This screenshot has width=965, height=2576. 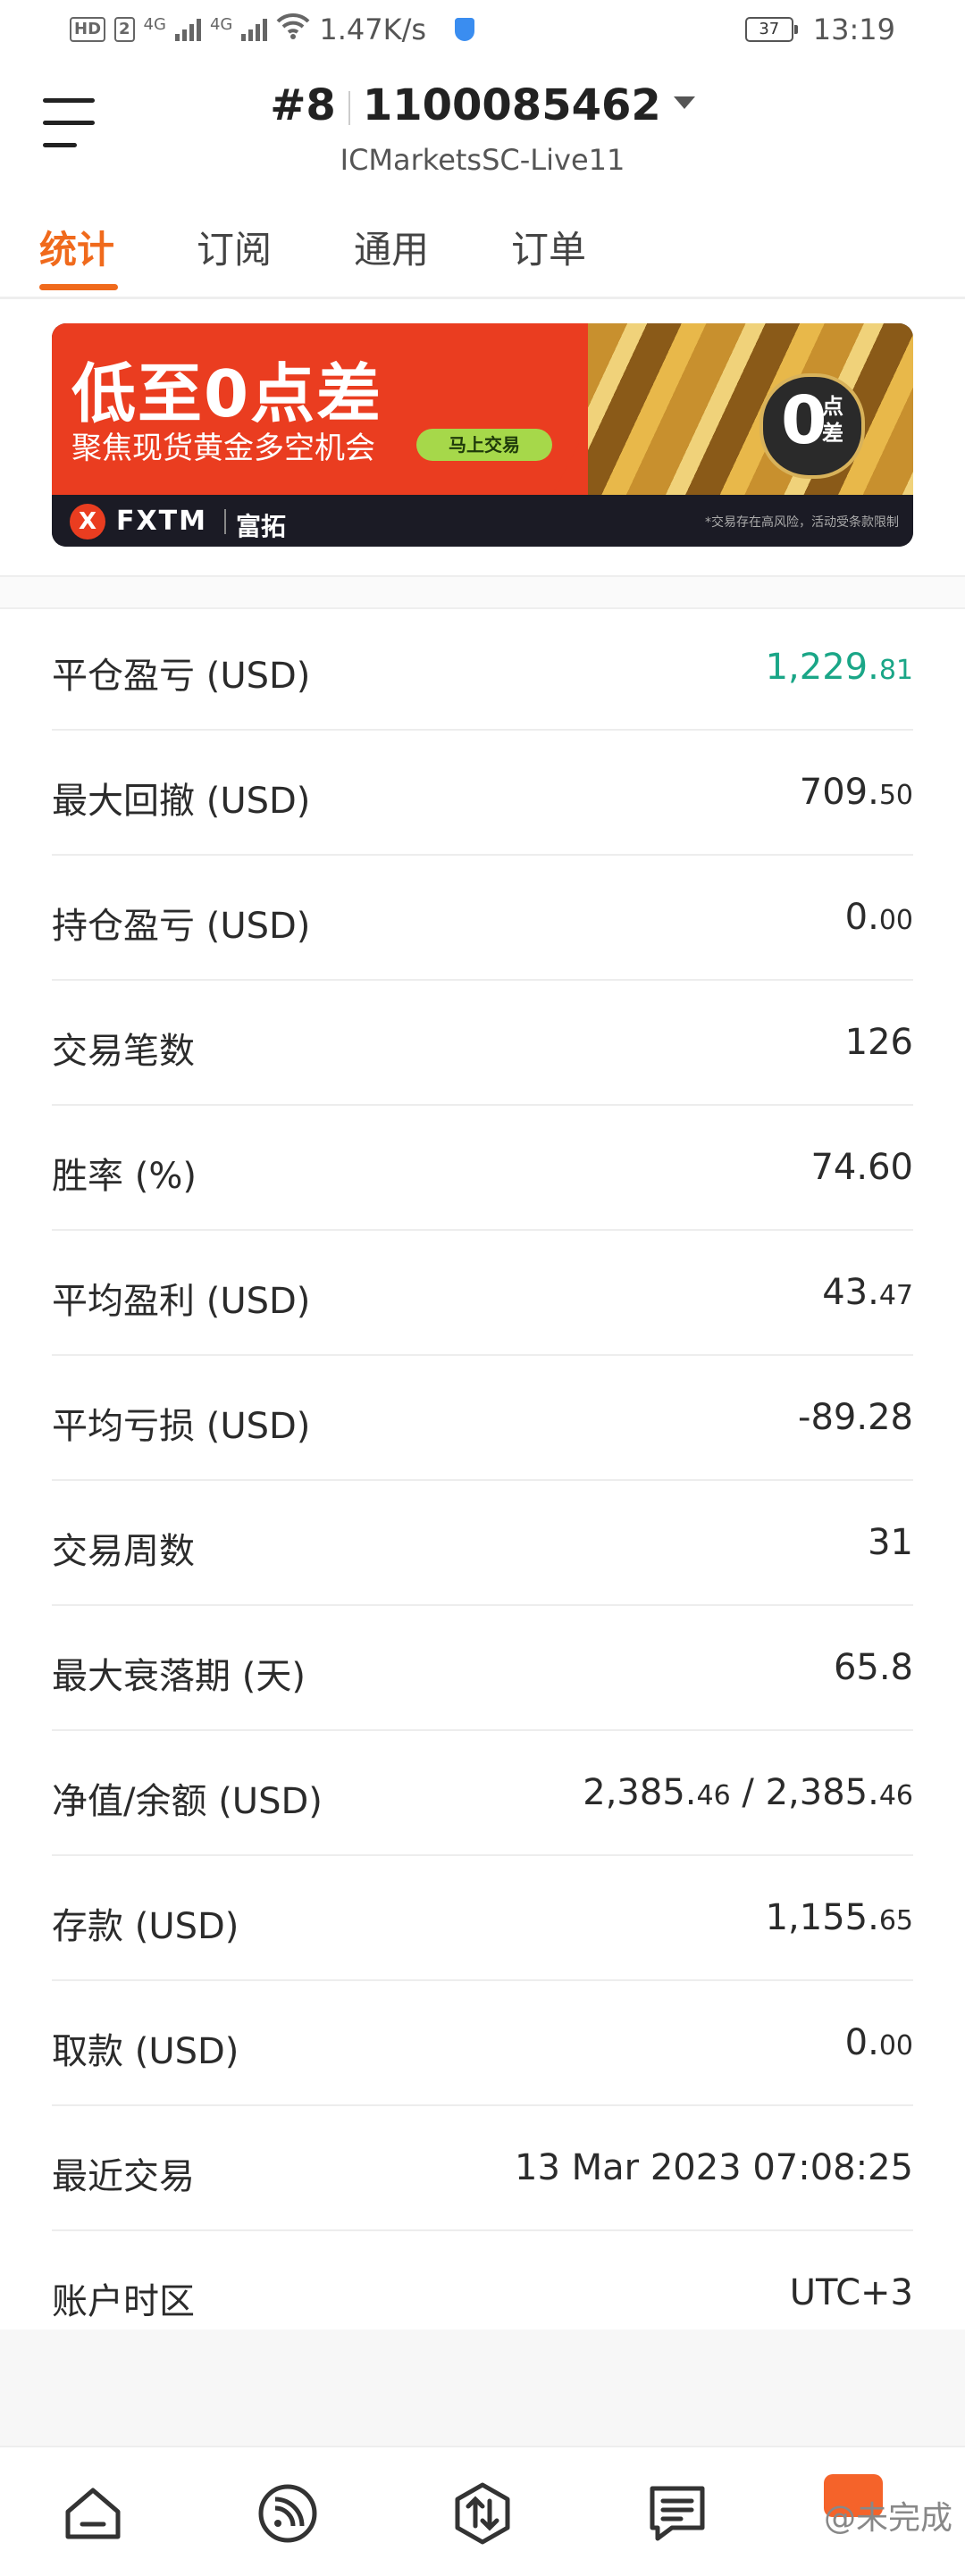 What do you see at coordinates (93, 2513) in the screenshot?
I see `home-icon` at bounding box center [93, 2513].